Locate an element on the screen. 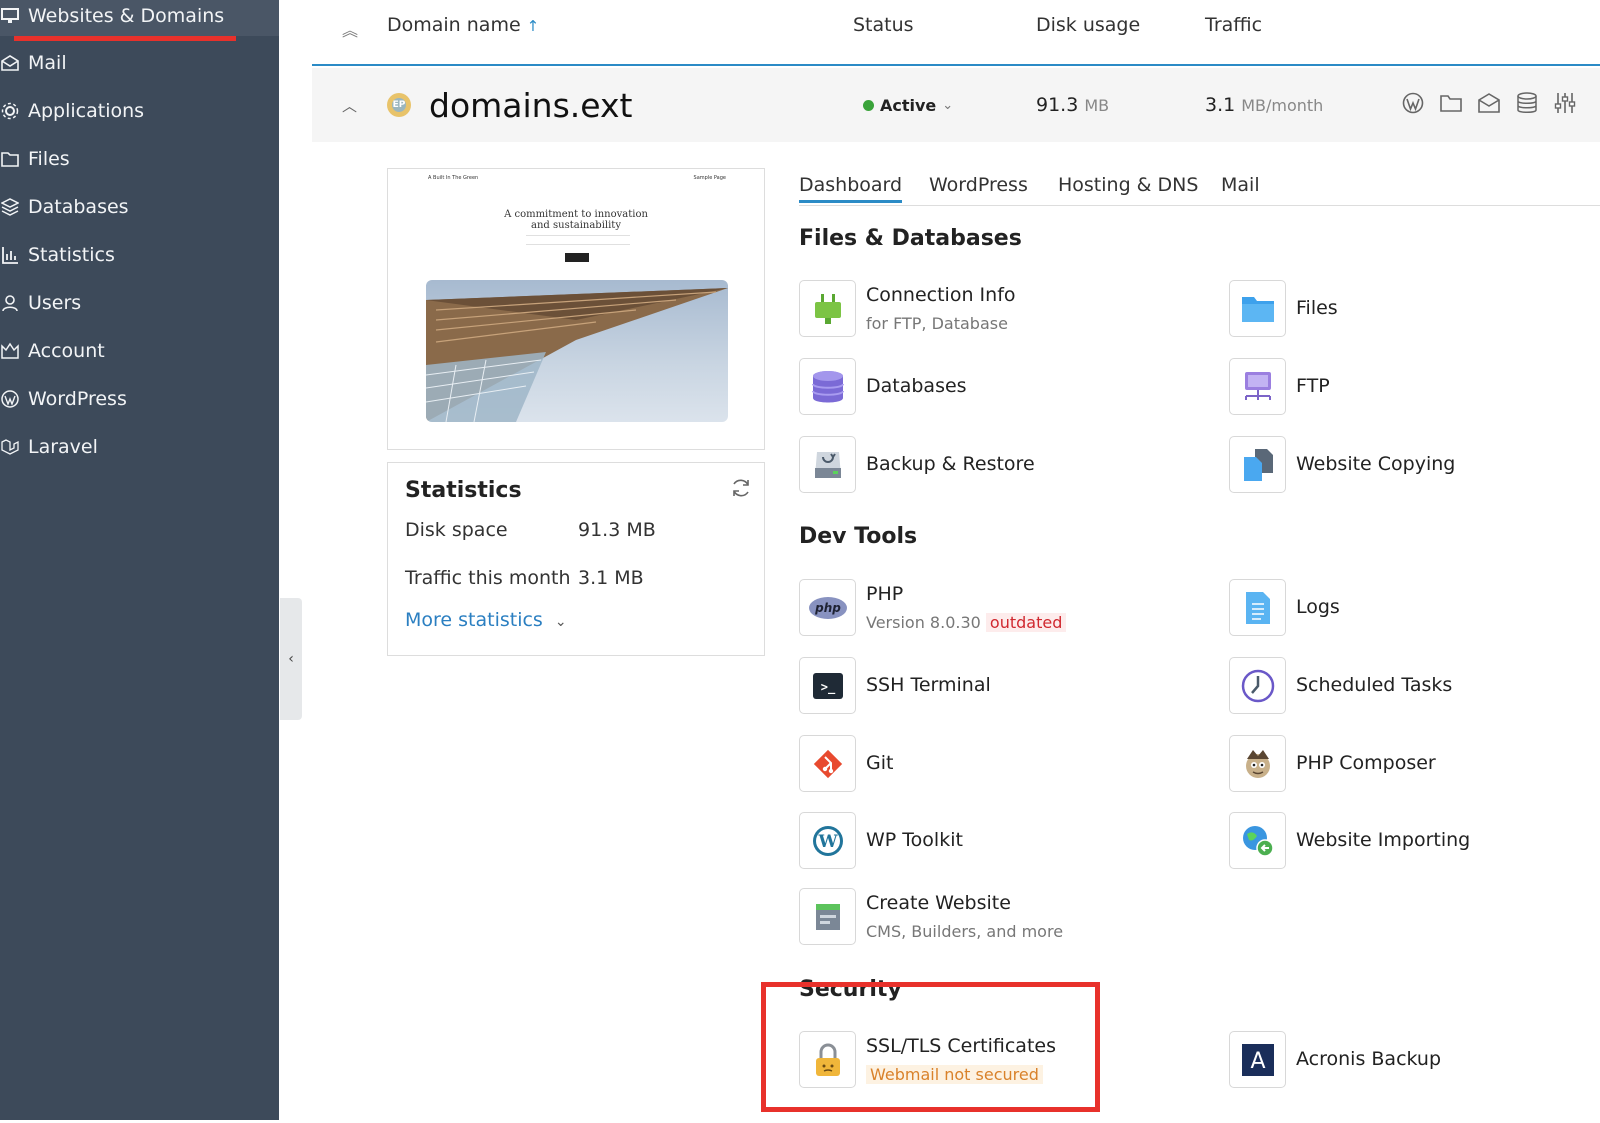  tool-name: Website Importing is located at coordinates (1383, 840).